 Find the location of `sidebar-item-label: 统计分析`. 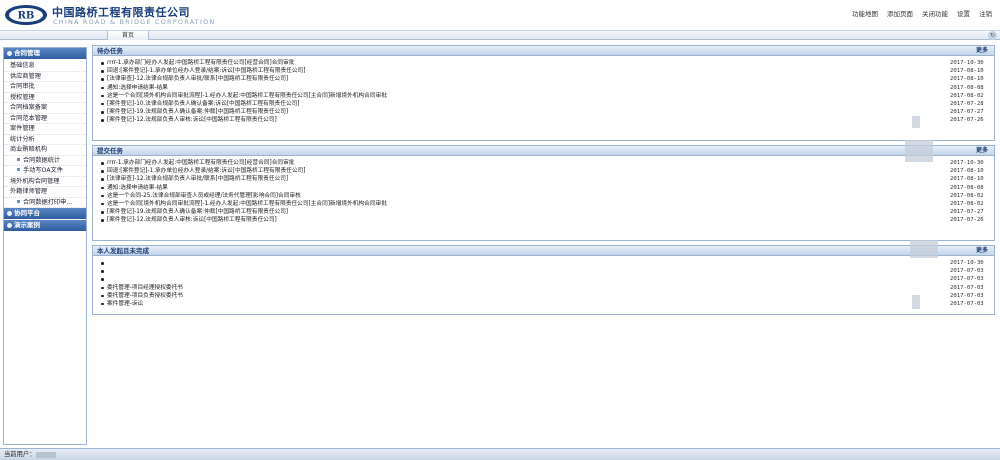

sidebar-item-label: 统计分析 is located at coordinates (22, 139).